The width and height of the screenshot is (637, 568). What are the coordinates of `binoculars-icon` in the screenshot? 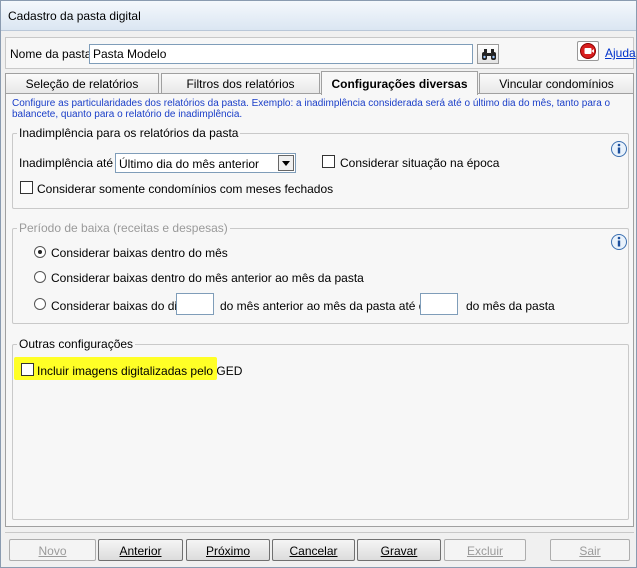 It's located at (489, 54).